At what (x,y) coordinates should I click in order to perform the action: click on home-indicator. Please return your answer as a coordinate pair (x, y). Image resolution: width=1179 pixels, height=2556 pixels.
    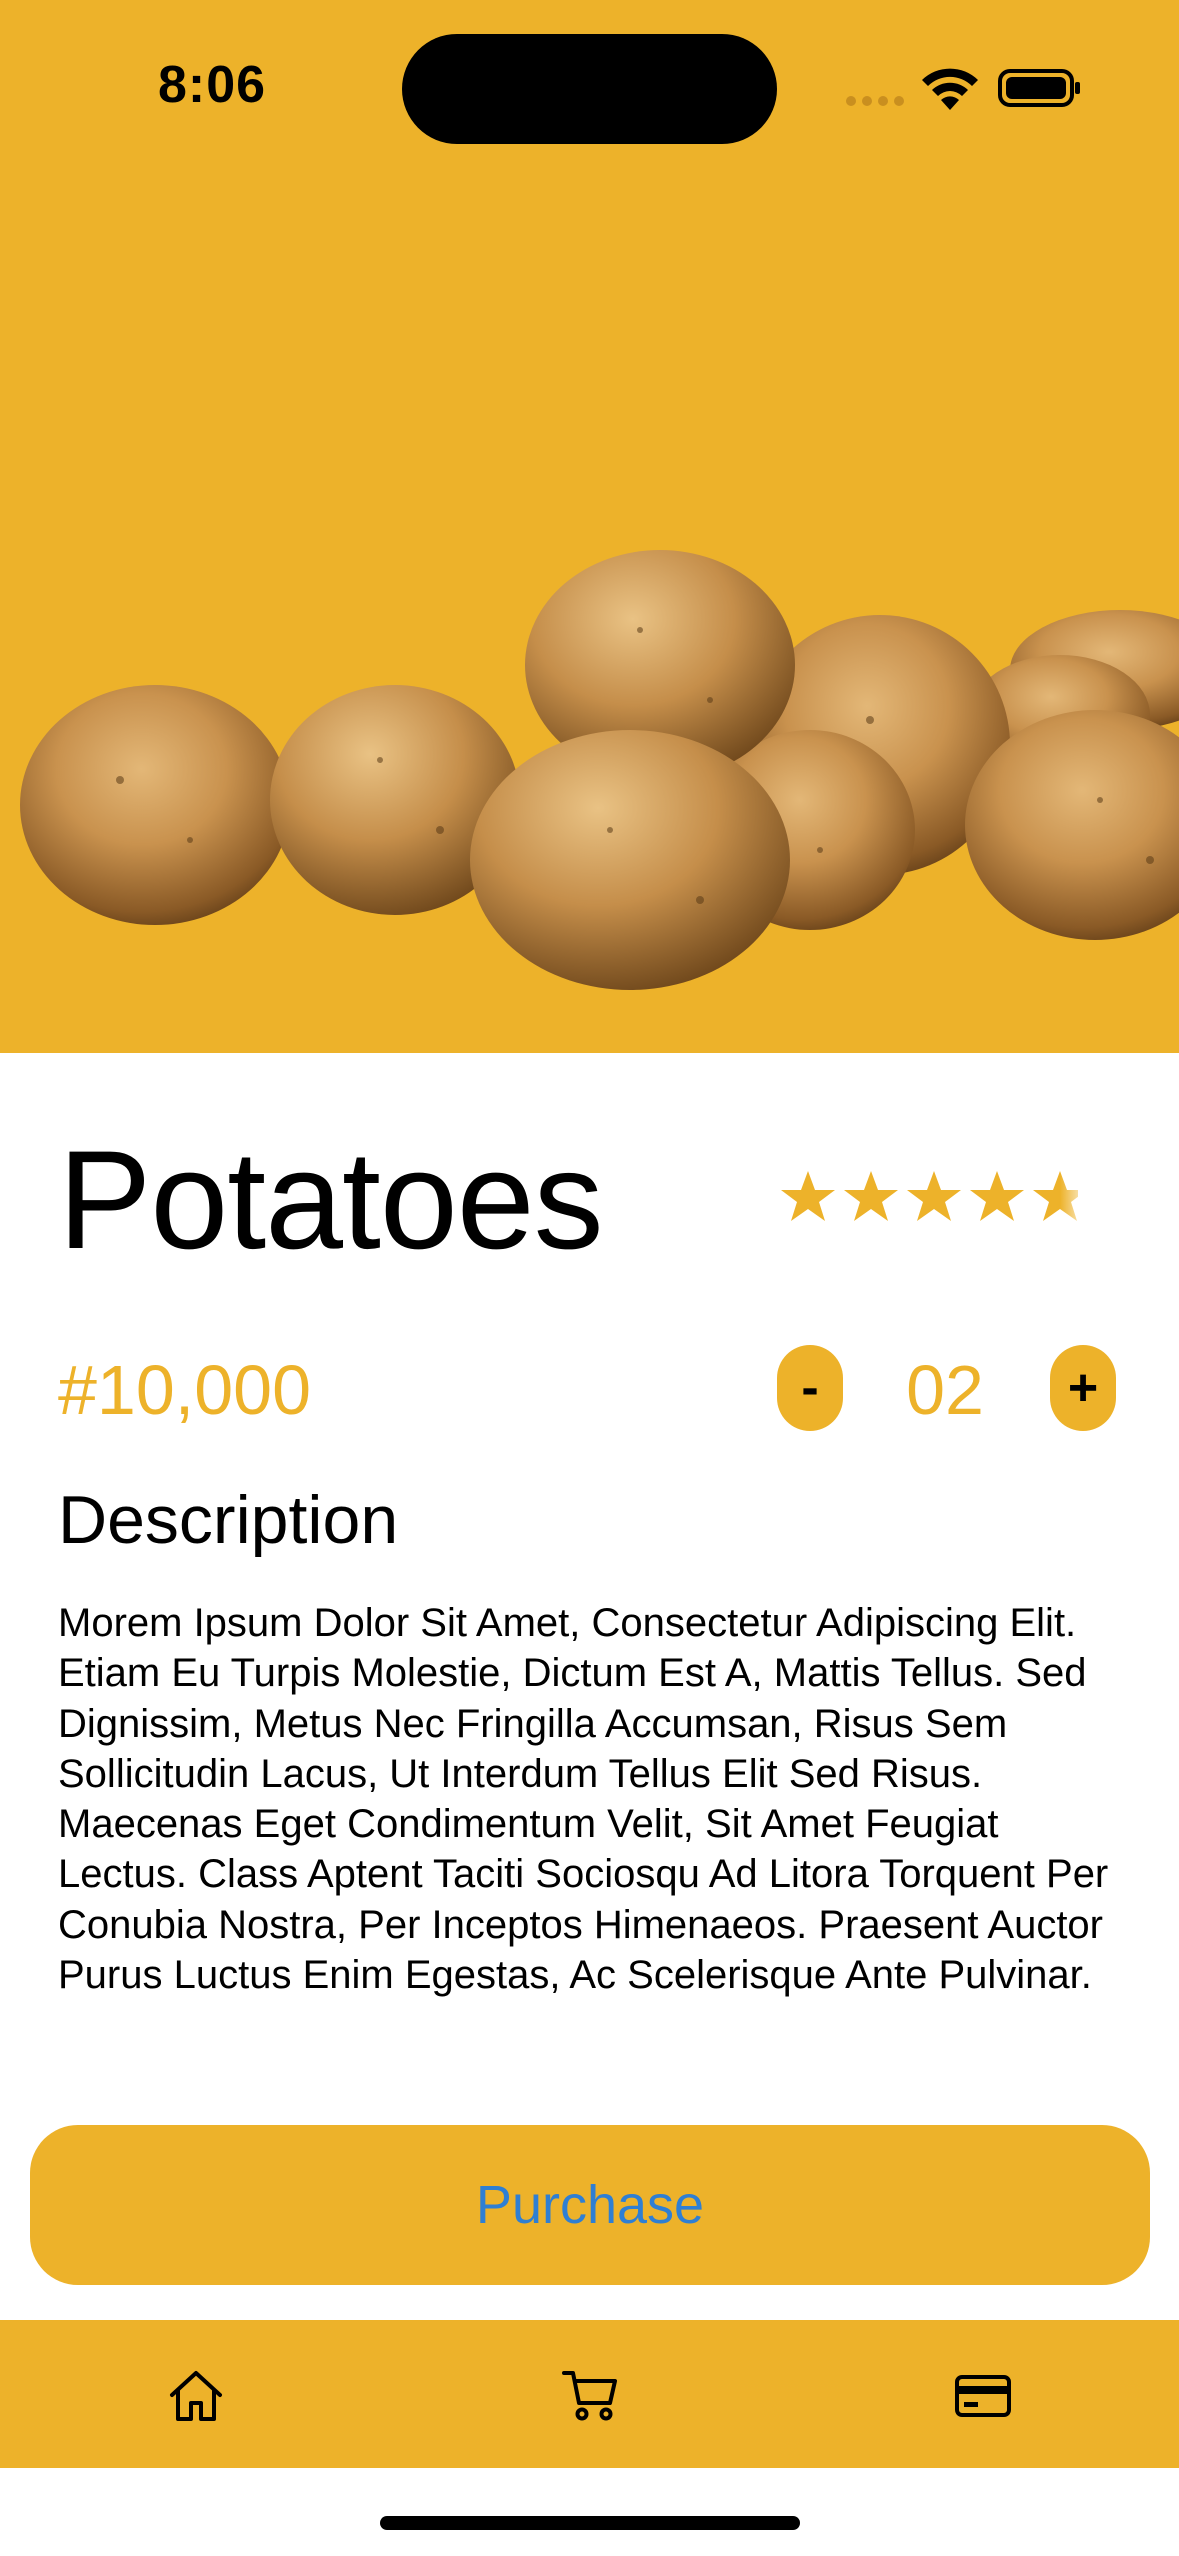
    Looking at the image, I should click on (590, 2523).